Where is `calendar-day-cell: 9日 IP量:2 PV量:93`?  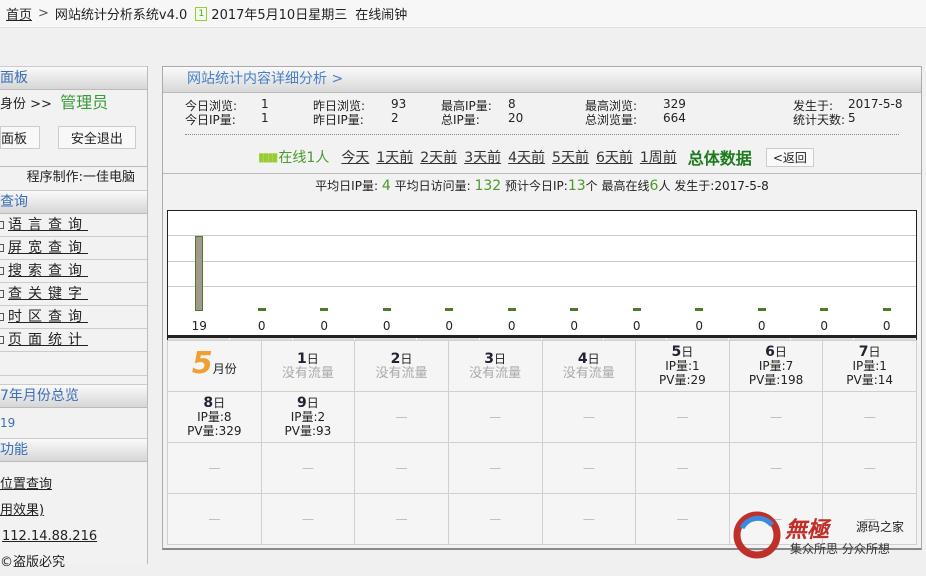 calendar-day-cell: 9日 IP量:2 PV量:93 is located at coordinates (308, 417).